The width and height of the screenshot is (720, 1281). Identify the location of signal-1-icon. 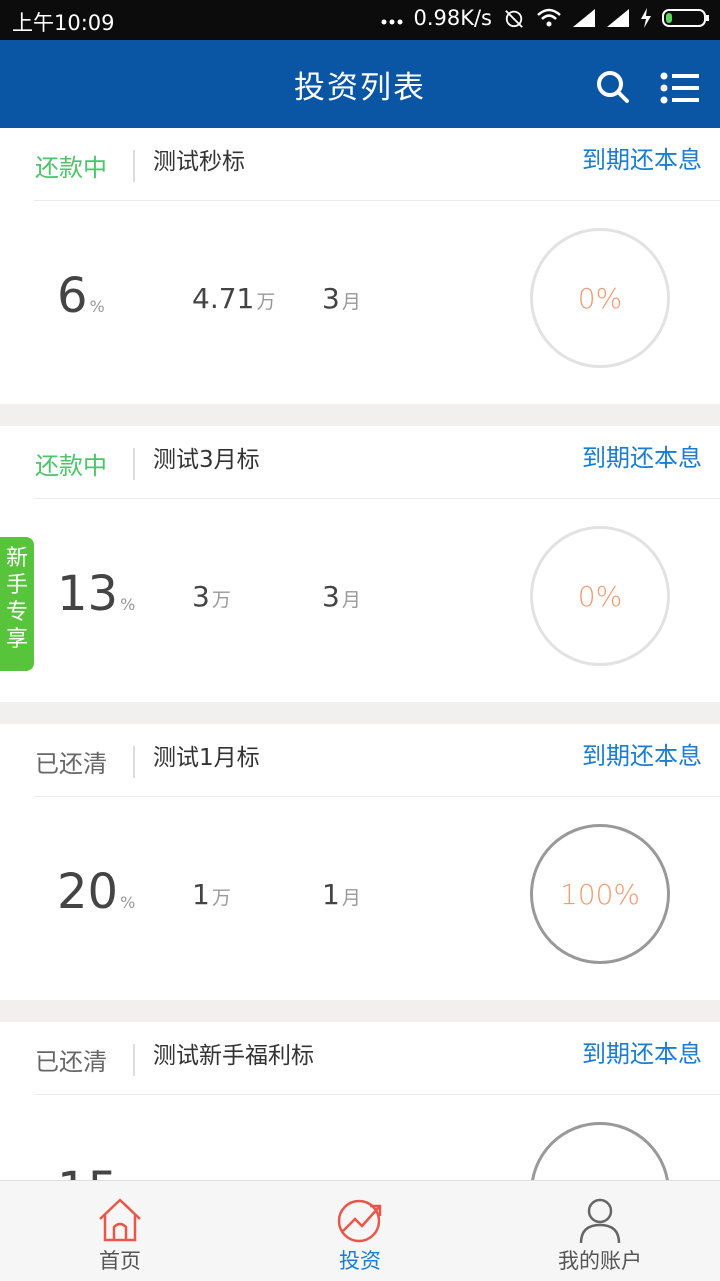
(584, 18).